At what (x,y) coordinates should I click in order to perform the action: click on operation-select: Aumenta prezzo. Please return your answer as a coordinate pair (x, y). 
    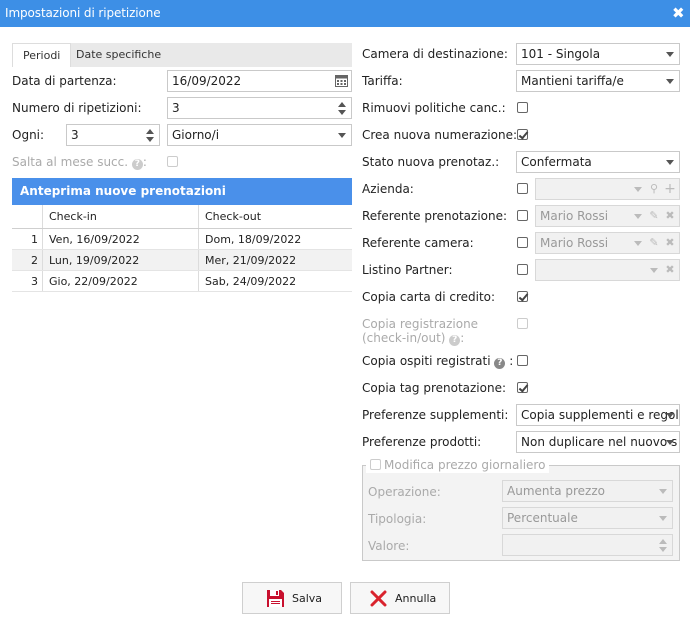
    Looking at the image, I should click on (587, 491).